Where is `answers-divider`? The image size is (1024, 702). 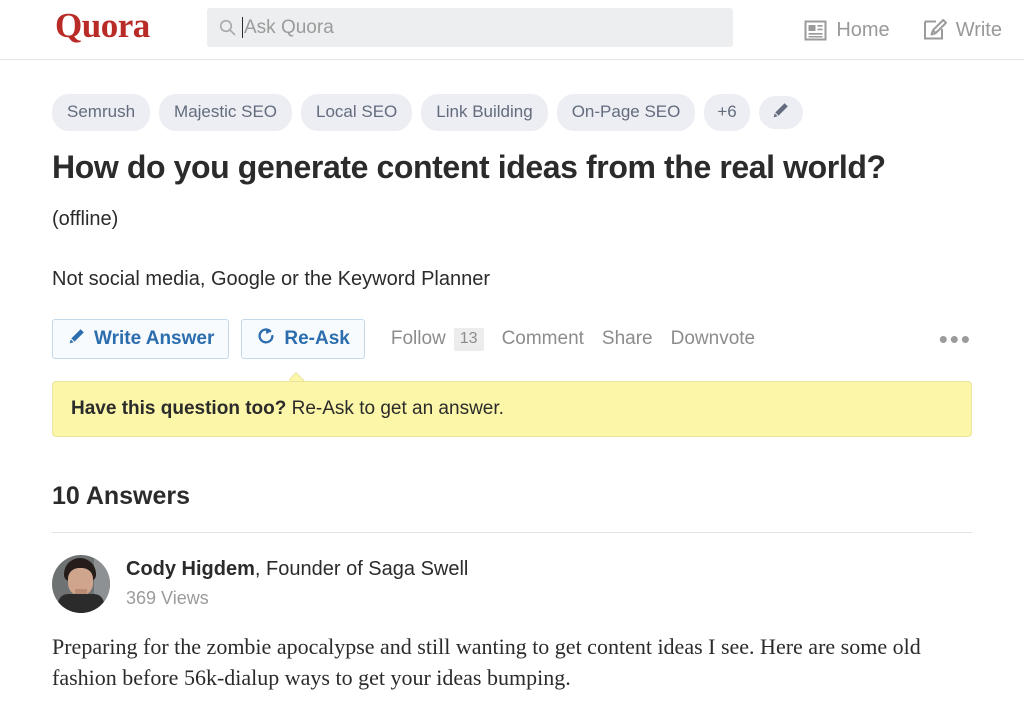 answers-divider is located at coordinates (512, 533).